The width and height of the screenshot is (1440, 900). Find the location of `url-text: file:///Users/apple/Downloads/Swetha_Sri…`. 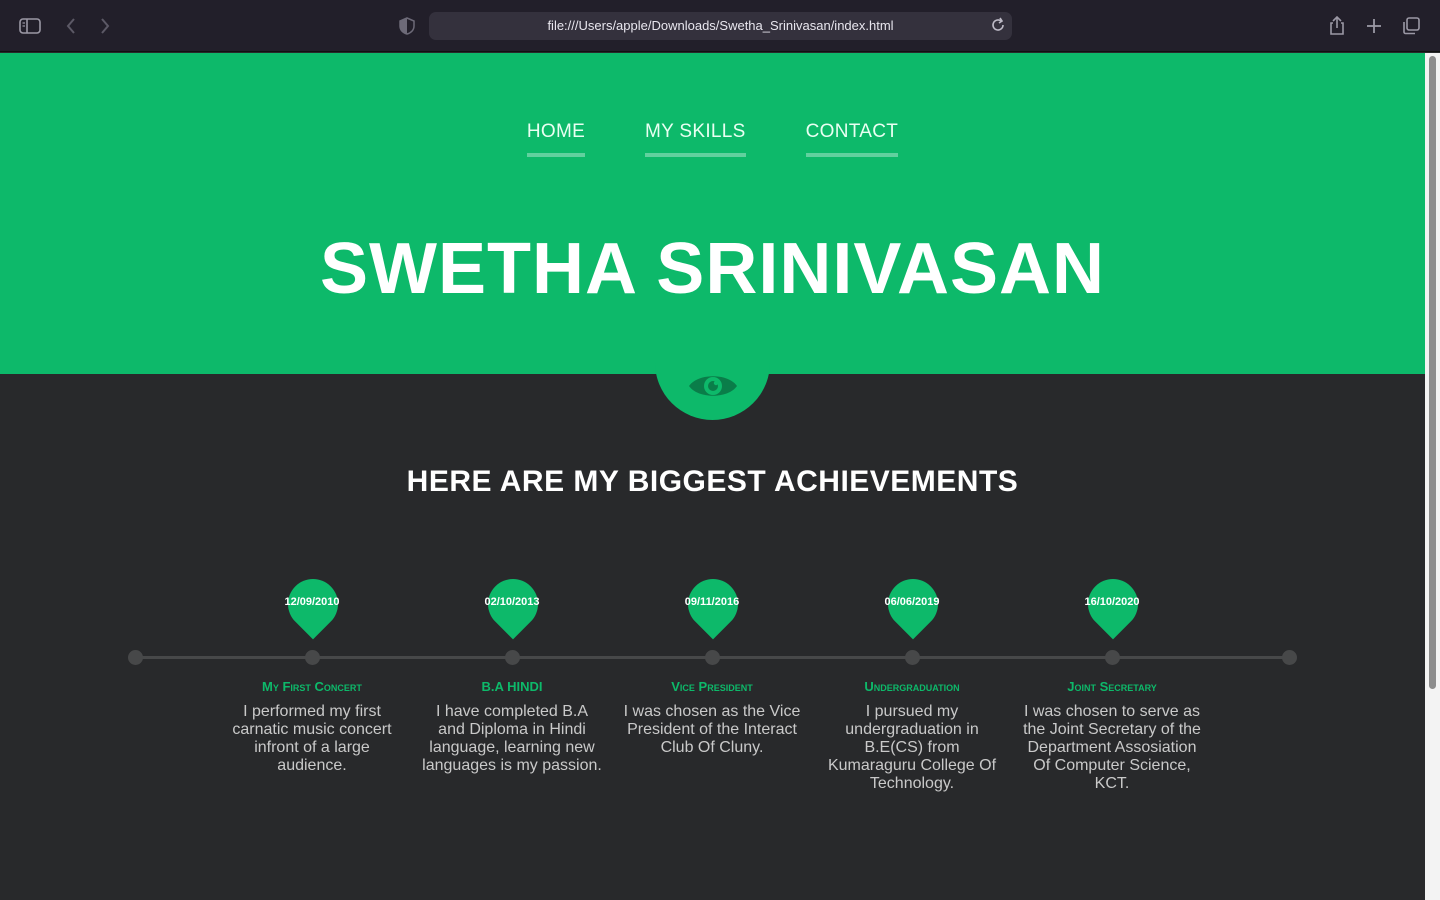

url-text: file:///Users/apple/Downloads/Swetha_Sri… is located at coordinates (720, 25).